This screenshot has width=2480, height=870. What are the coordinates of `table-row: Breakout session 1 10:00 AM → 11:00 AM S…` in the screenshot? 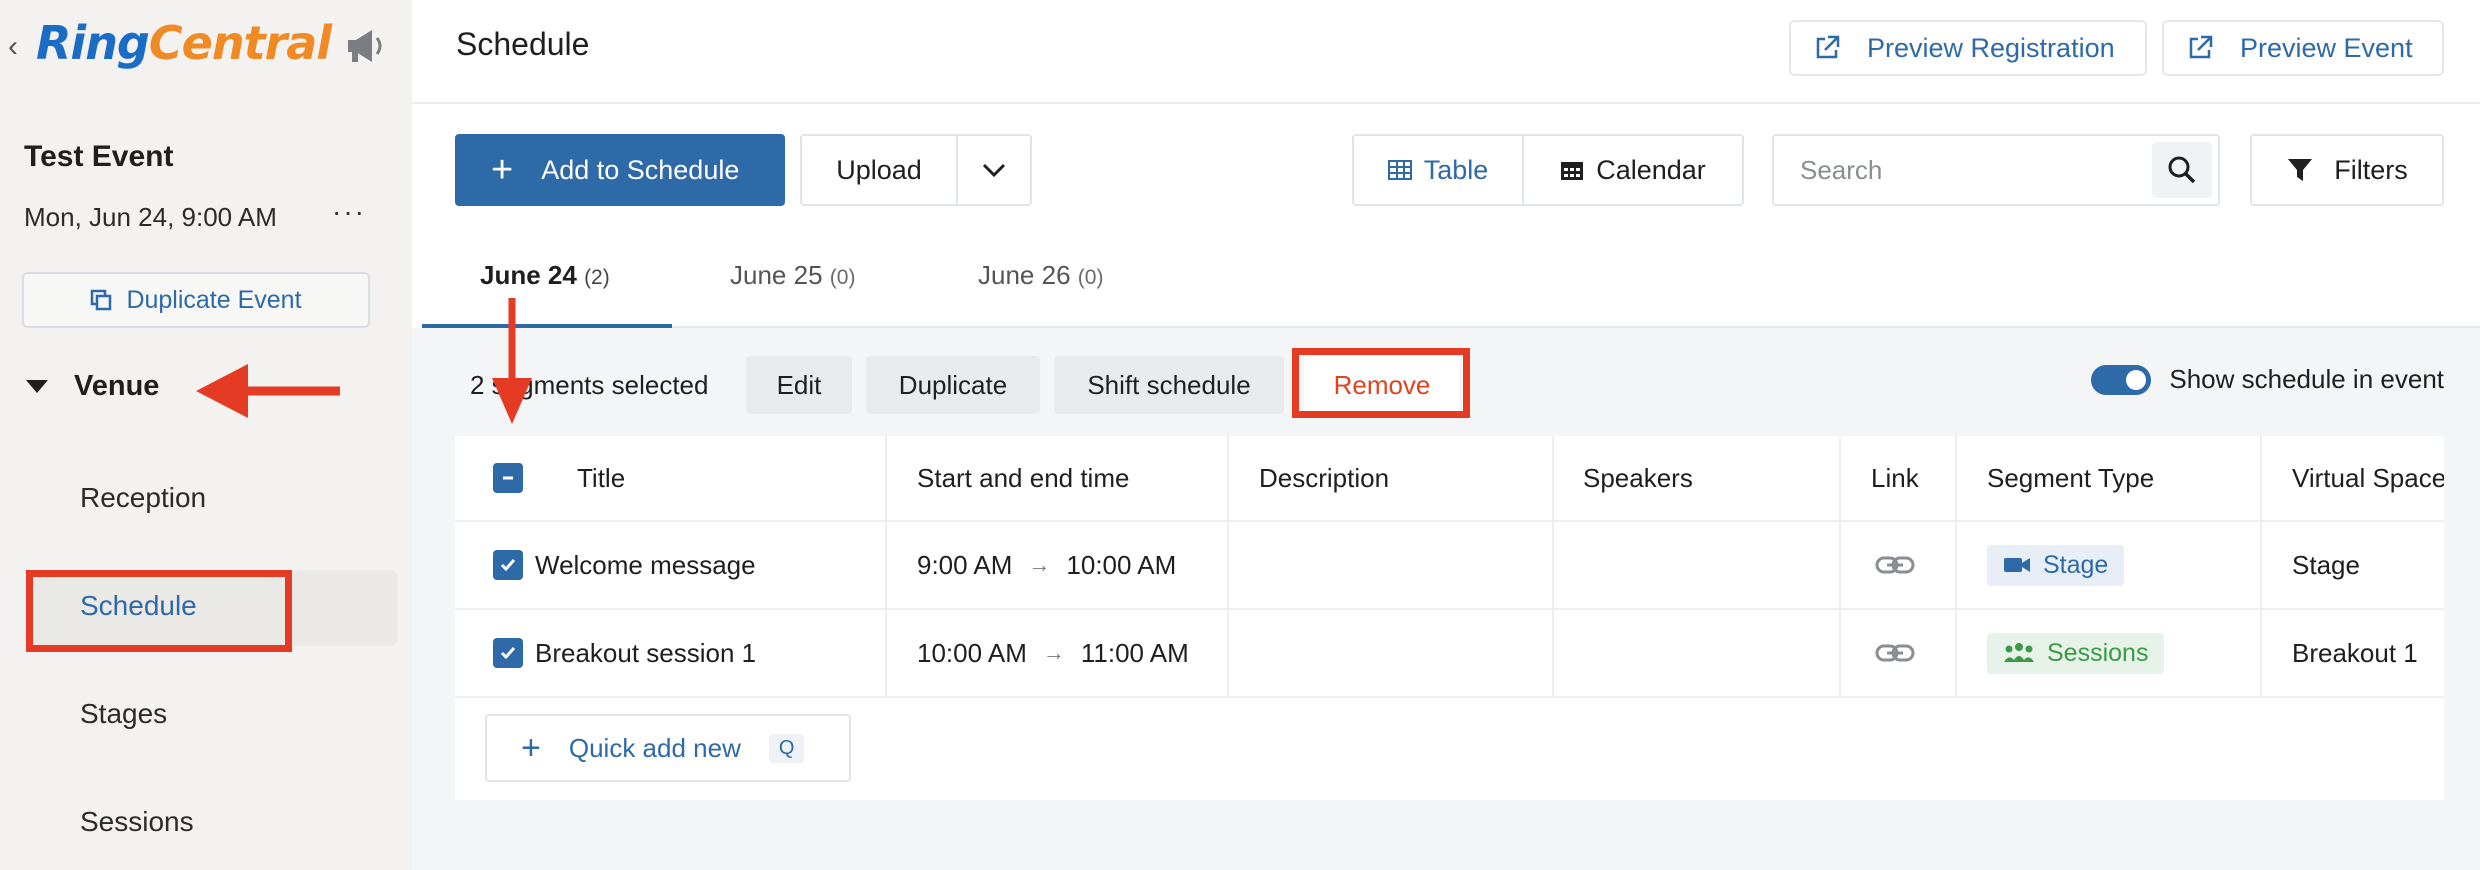 It's located at (1449, 654).